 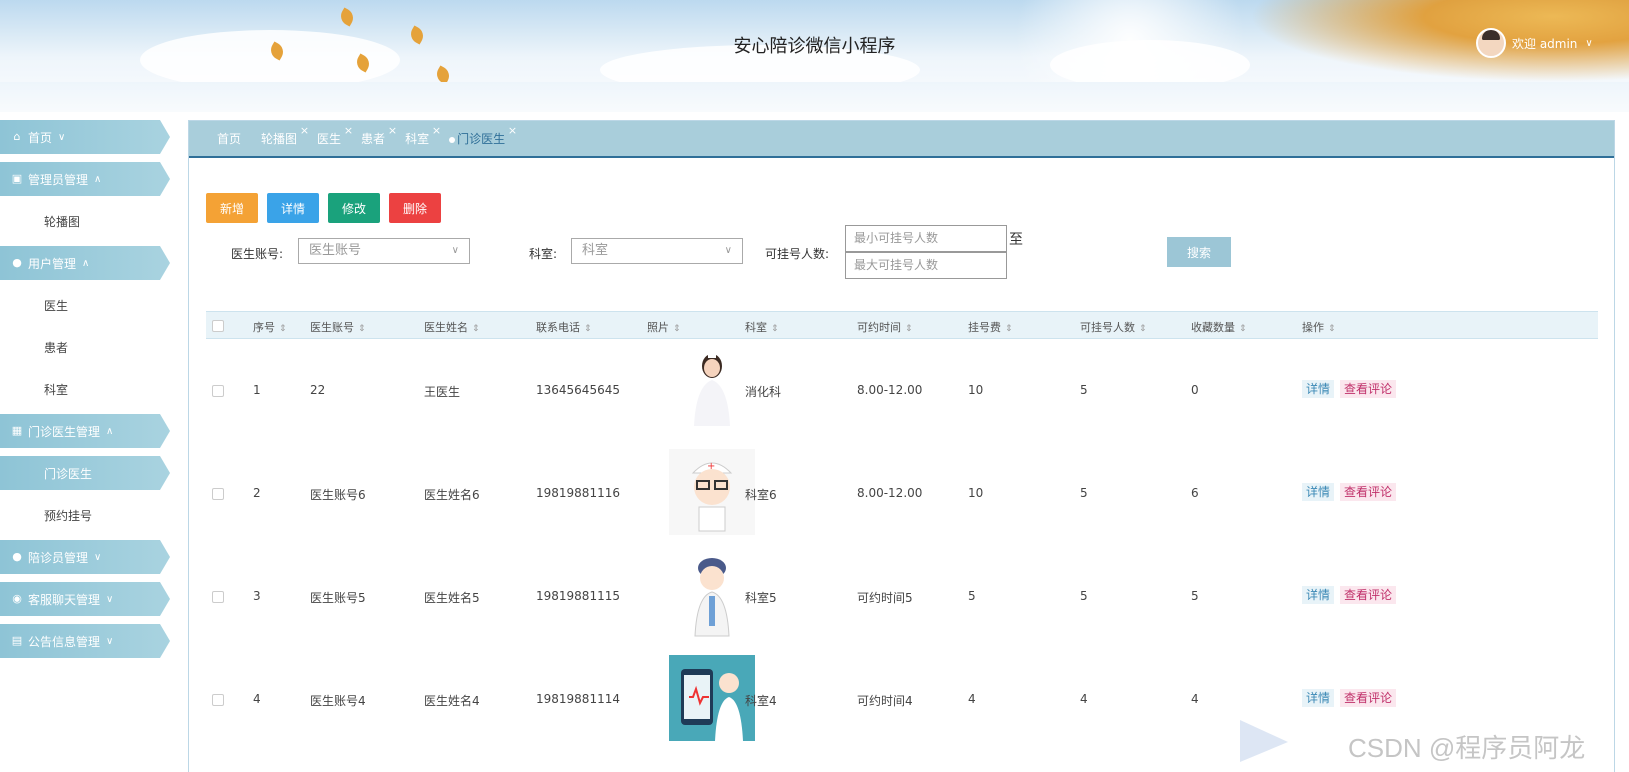 I want to click on leaf-decoration, so click(x=347, y=17).